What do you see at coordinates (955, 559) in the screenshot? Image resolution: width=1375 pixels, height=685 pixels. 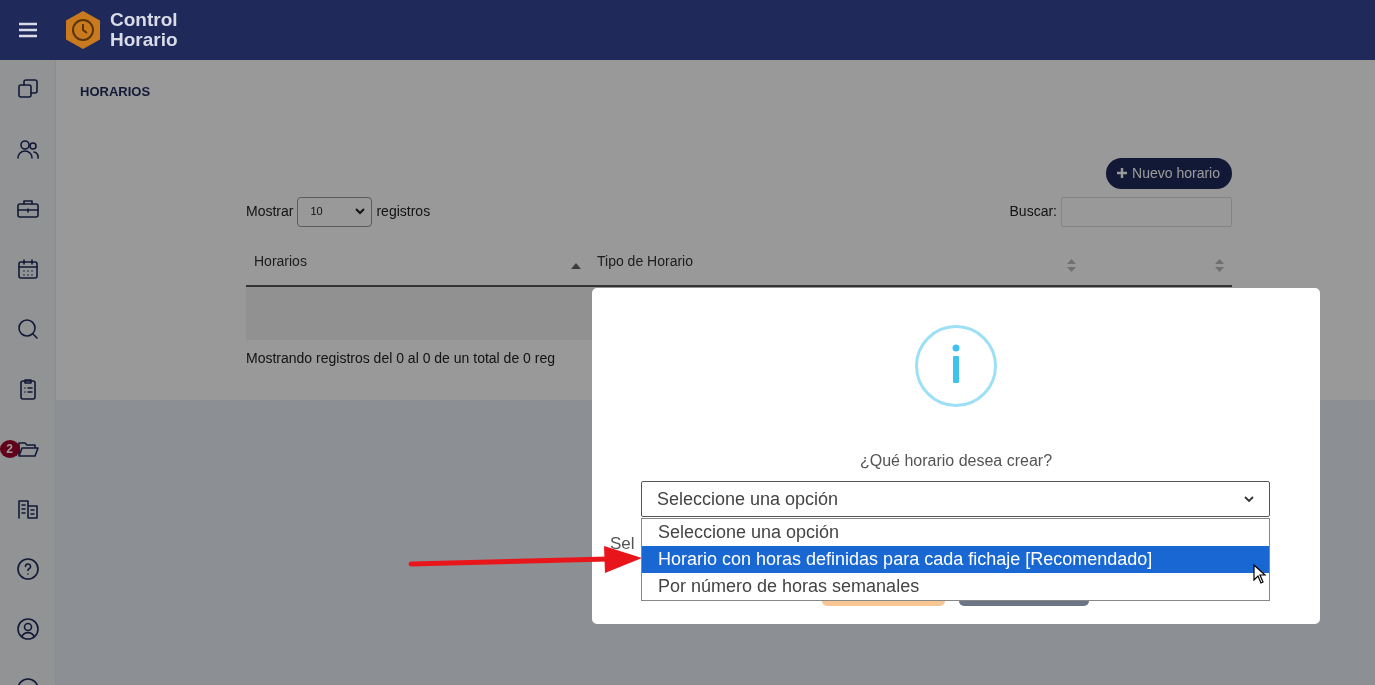 I see `dropdown-option: Horario con horas definidas para cada fichaje [Recomendado]` at bounding box center [955, 559].